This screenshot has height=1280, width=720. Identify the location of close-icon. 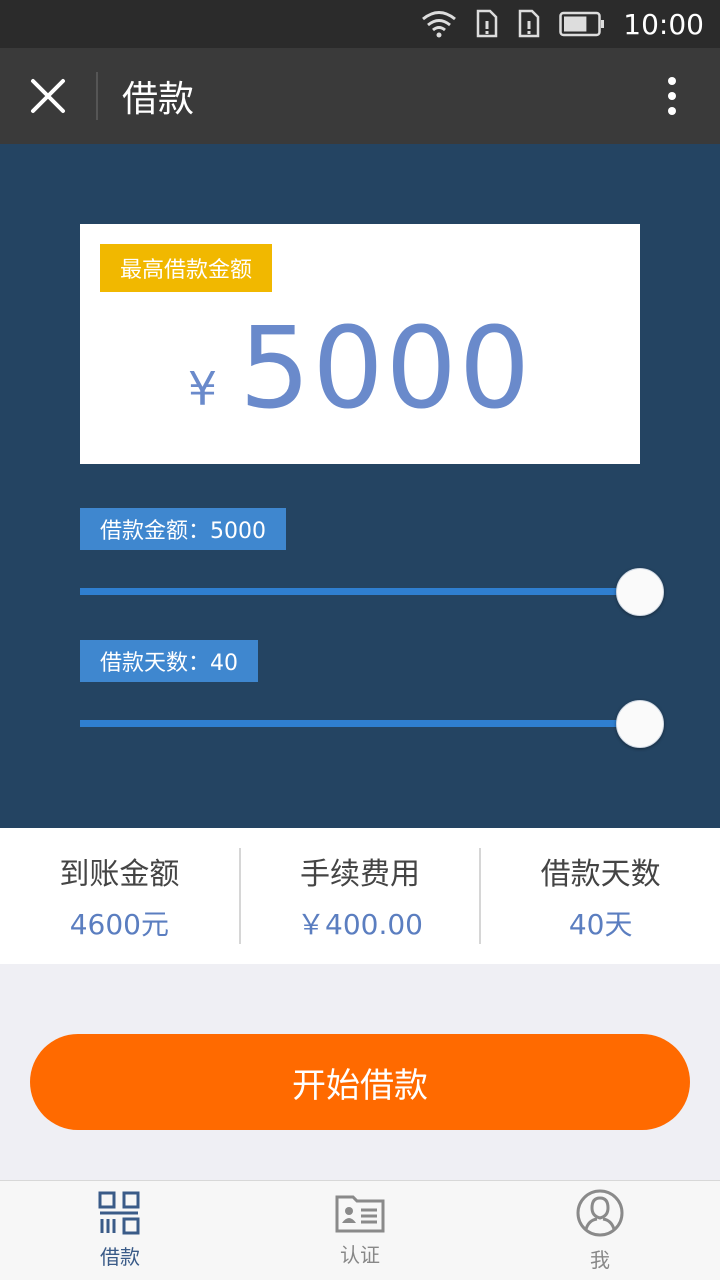
(48, 96).